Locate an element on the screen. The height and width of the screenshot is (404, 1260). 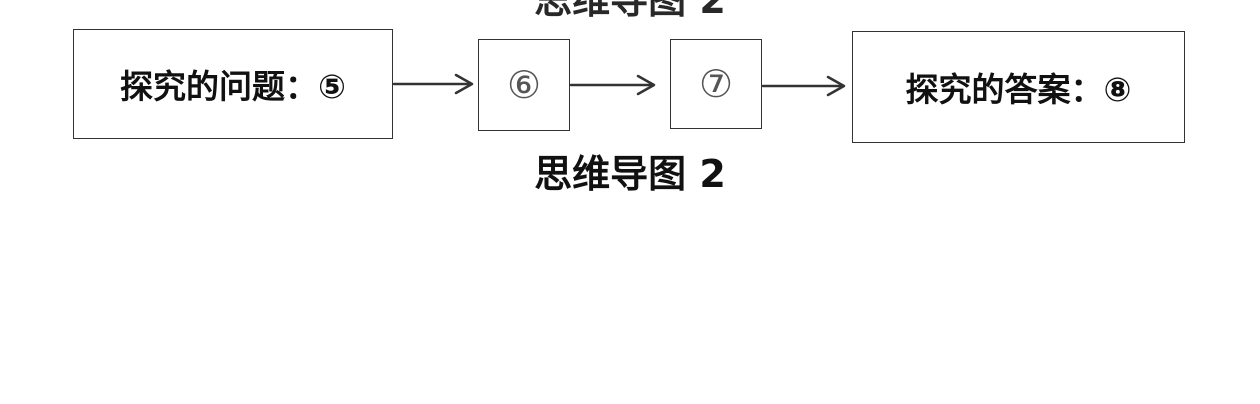
diagram-caption: 思维导图 2 is located at coordinates (630, 174).